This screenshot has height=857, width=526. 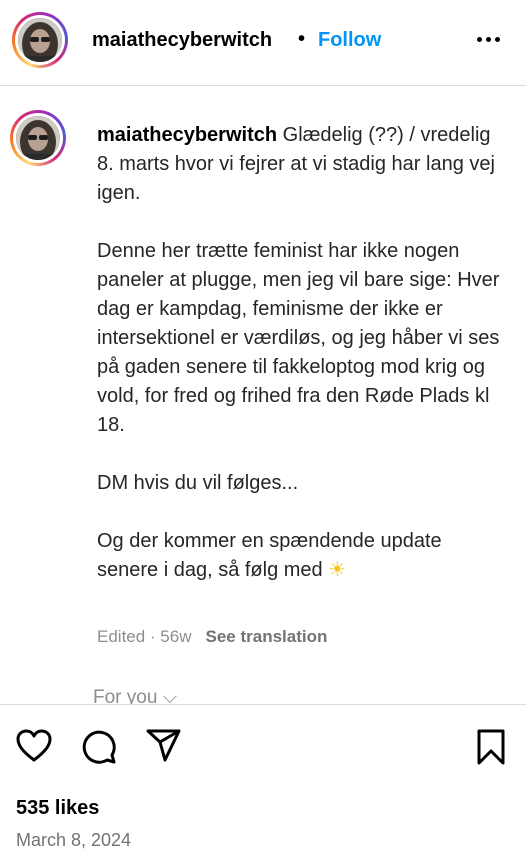 What do you see at coordinates (491, 749) in the screenshot?
I see `bookmark-icon` at bounding box center [491, 749].